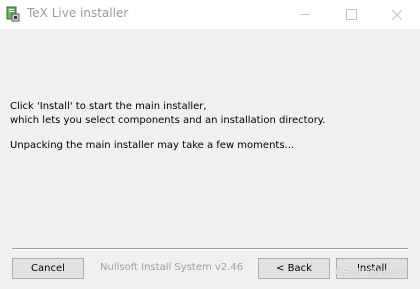 The width and height of the screenshot is (420, 289). What do you see at coordinates (48, 268) in the screenshot?
I see `cancel-button: Cancel` at bounding box center [48, 268].